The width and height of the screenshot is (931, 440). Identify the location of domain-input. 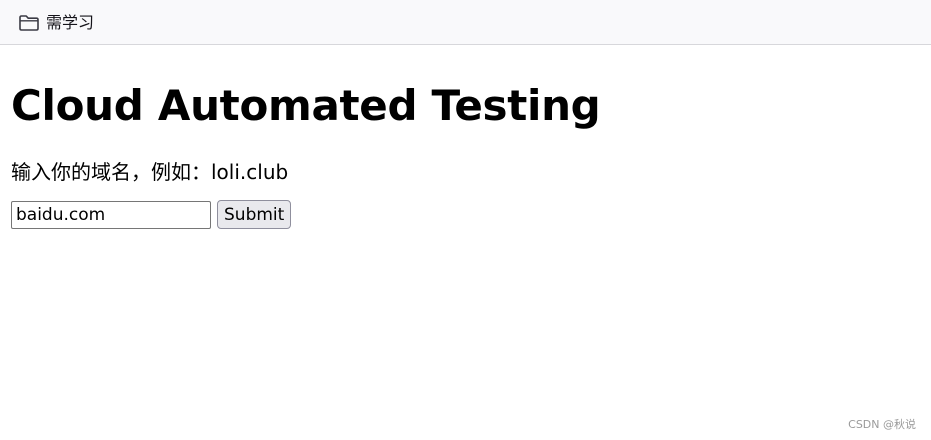
(111, 214).